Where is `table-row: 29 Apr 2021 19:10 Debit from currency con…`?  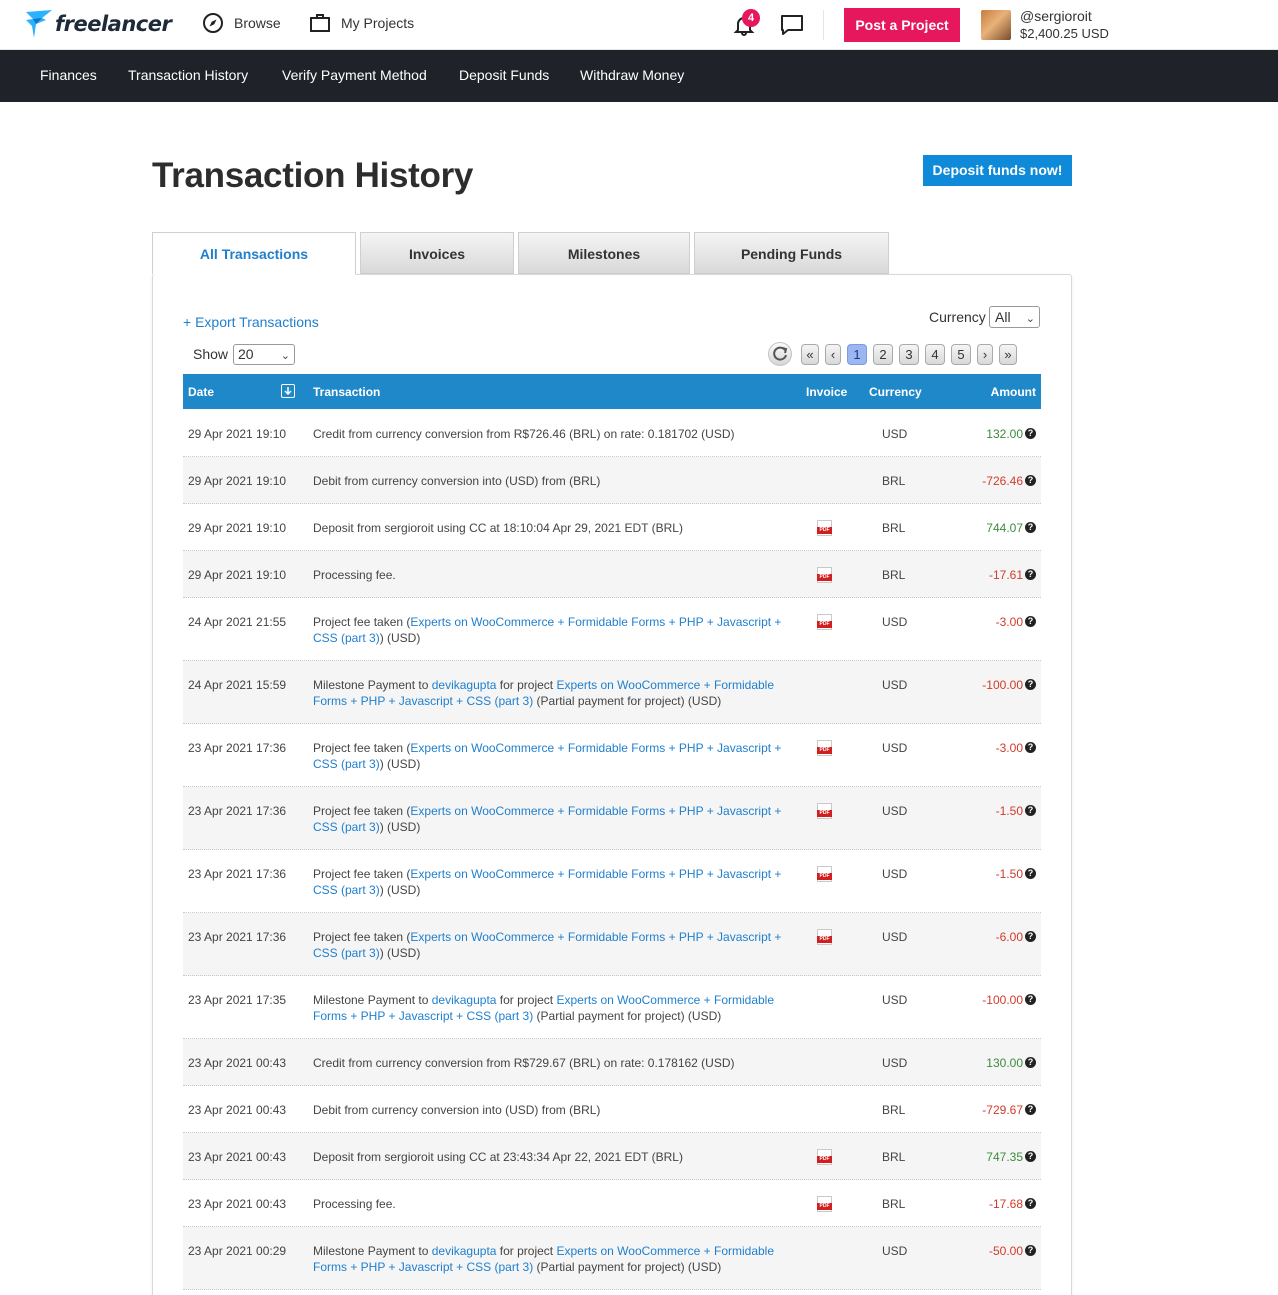 table-row: 29 Apr 2021 19:10 Debit from currency con… is located at coordinates (612, 480).